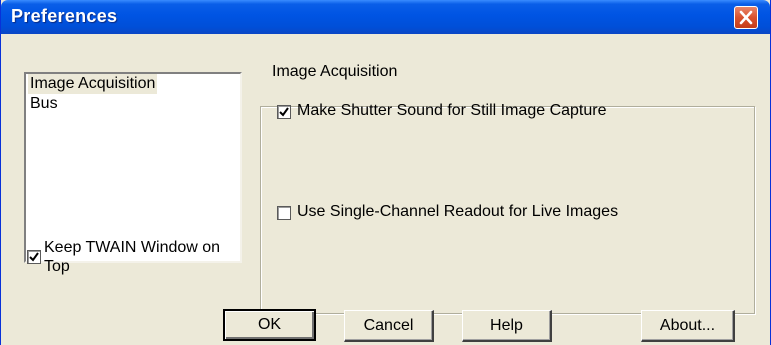 The image size is (771, 345). I want to click on close-icon, so click(746, 17).